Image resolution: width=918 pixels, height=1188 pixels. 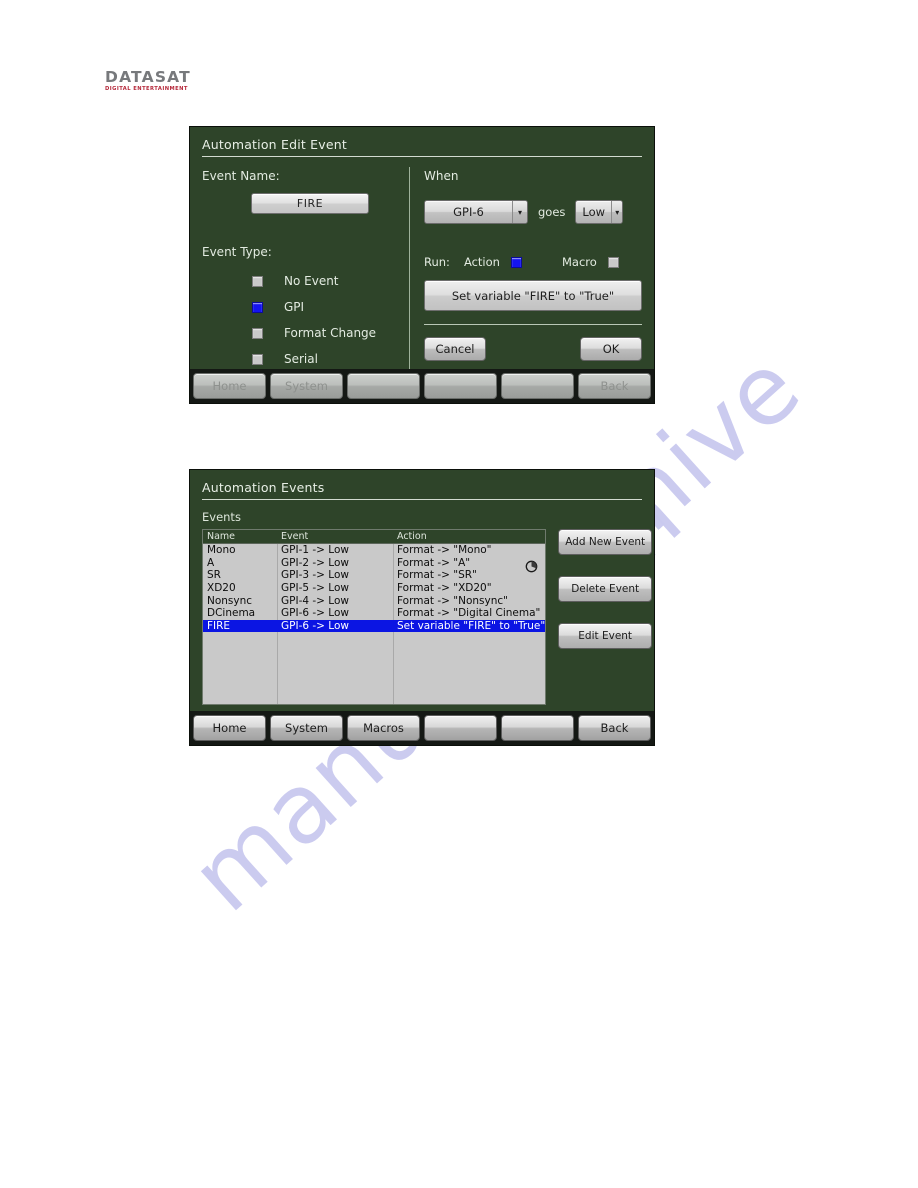 I want to click on event-type-radio-group: No Event GPI Format Change Serial, so click(x=305, y=320).